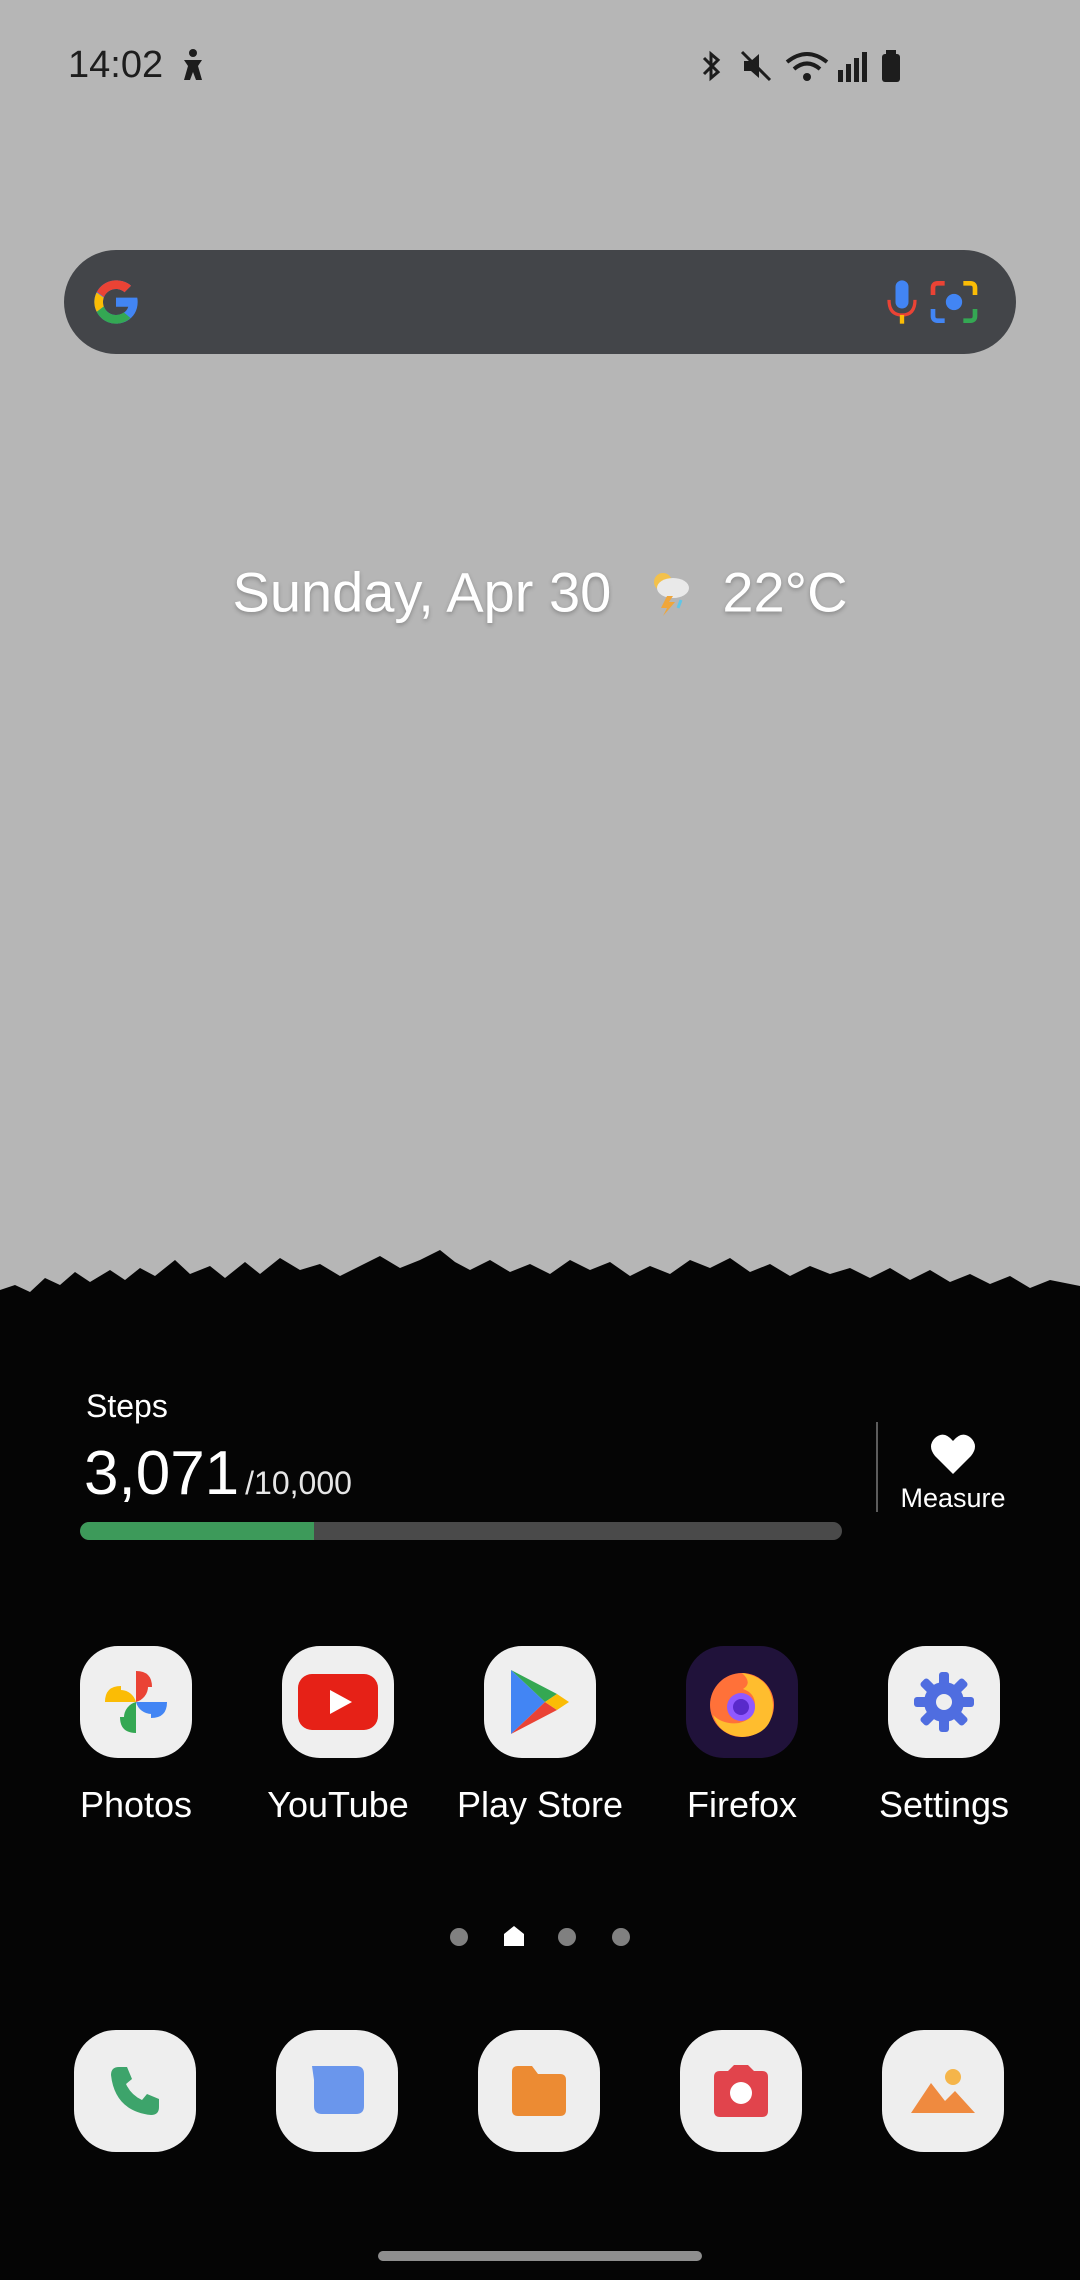  Describe the element at coordinates (422, 592) in the screenshot. I see `date-text: Sunday, Apr 30` at that location.